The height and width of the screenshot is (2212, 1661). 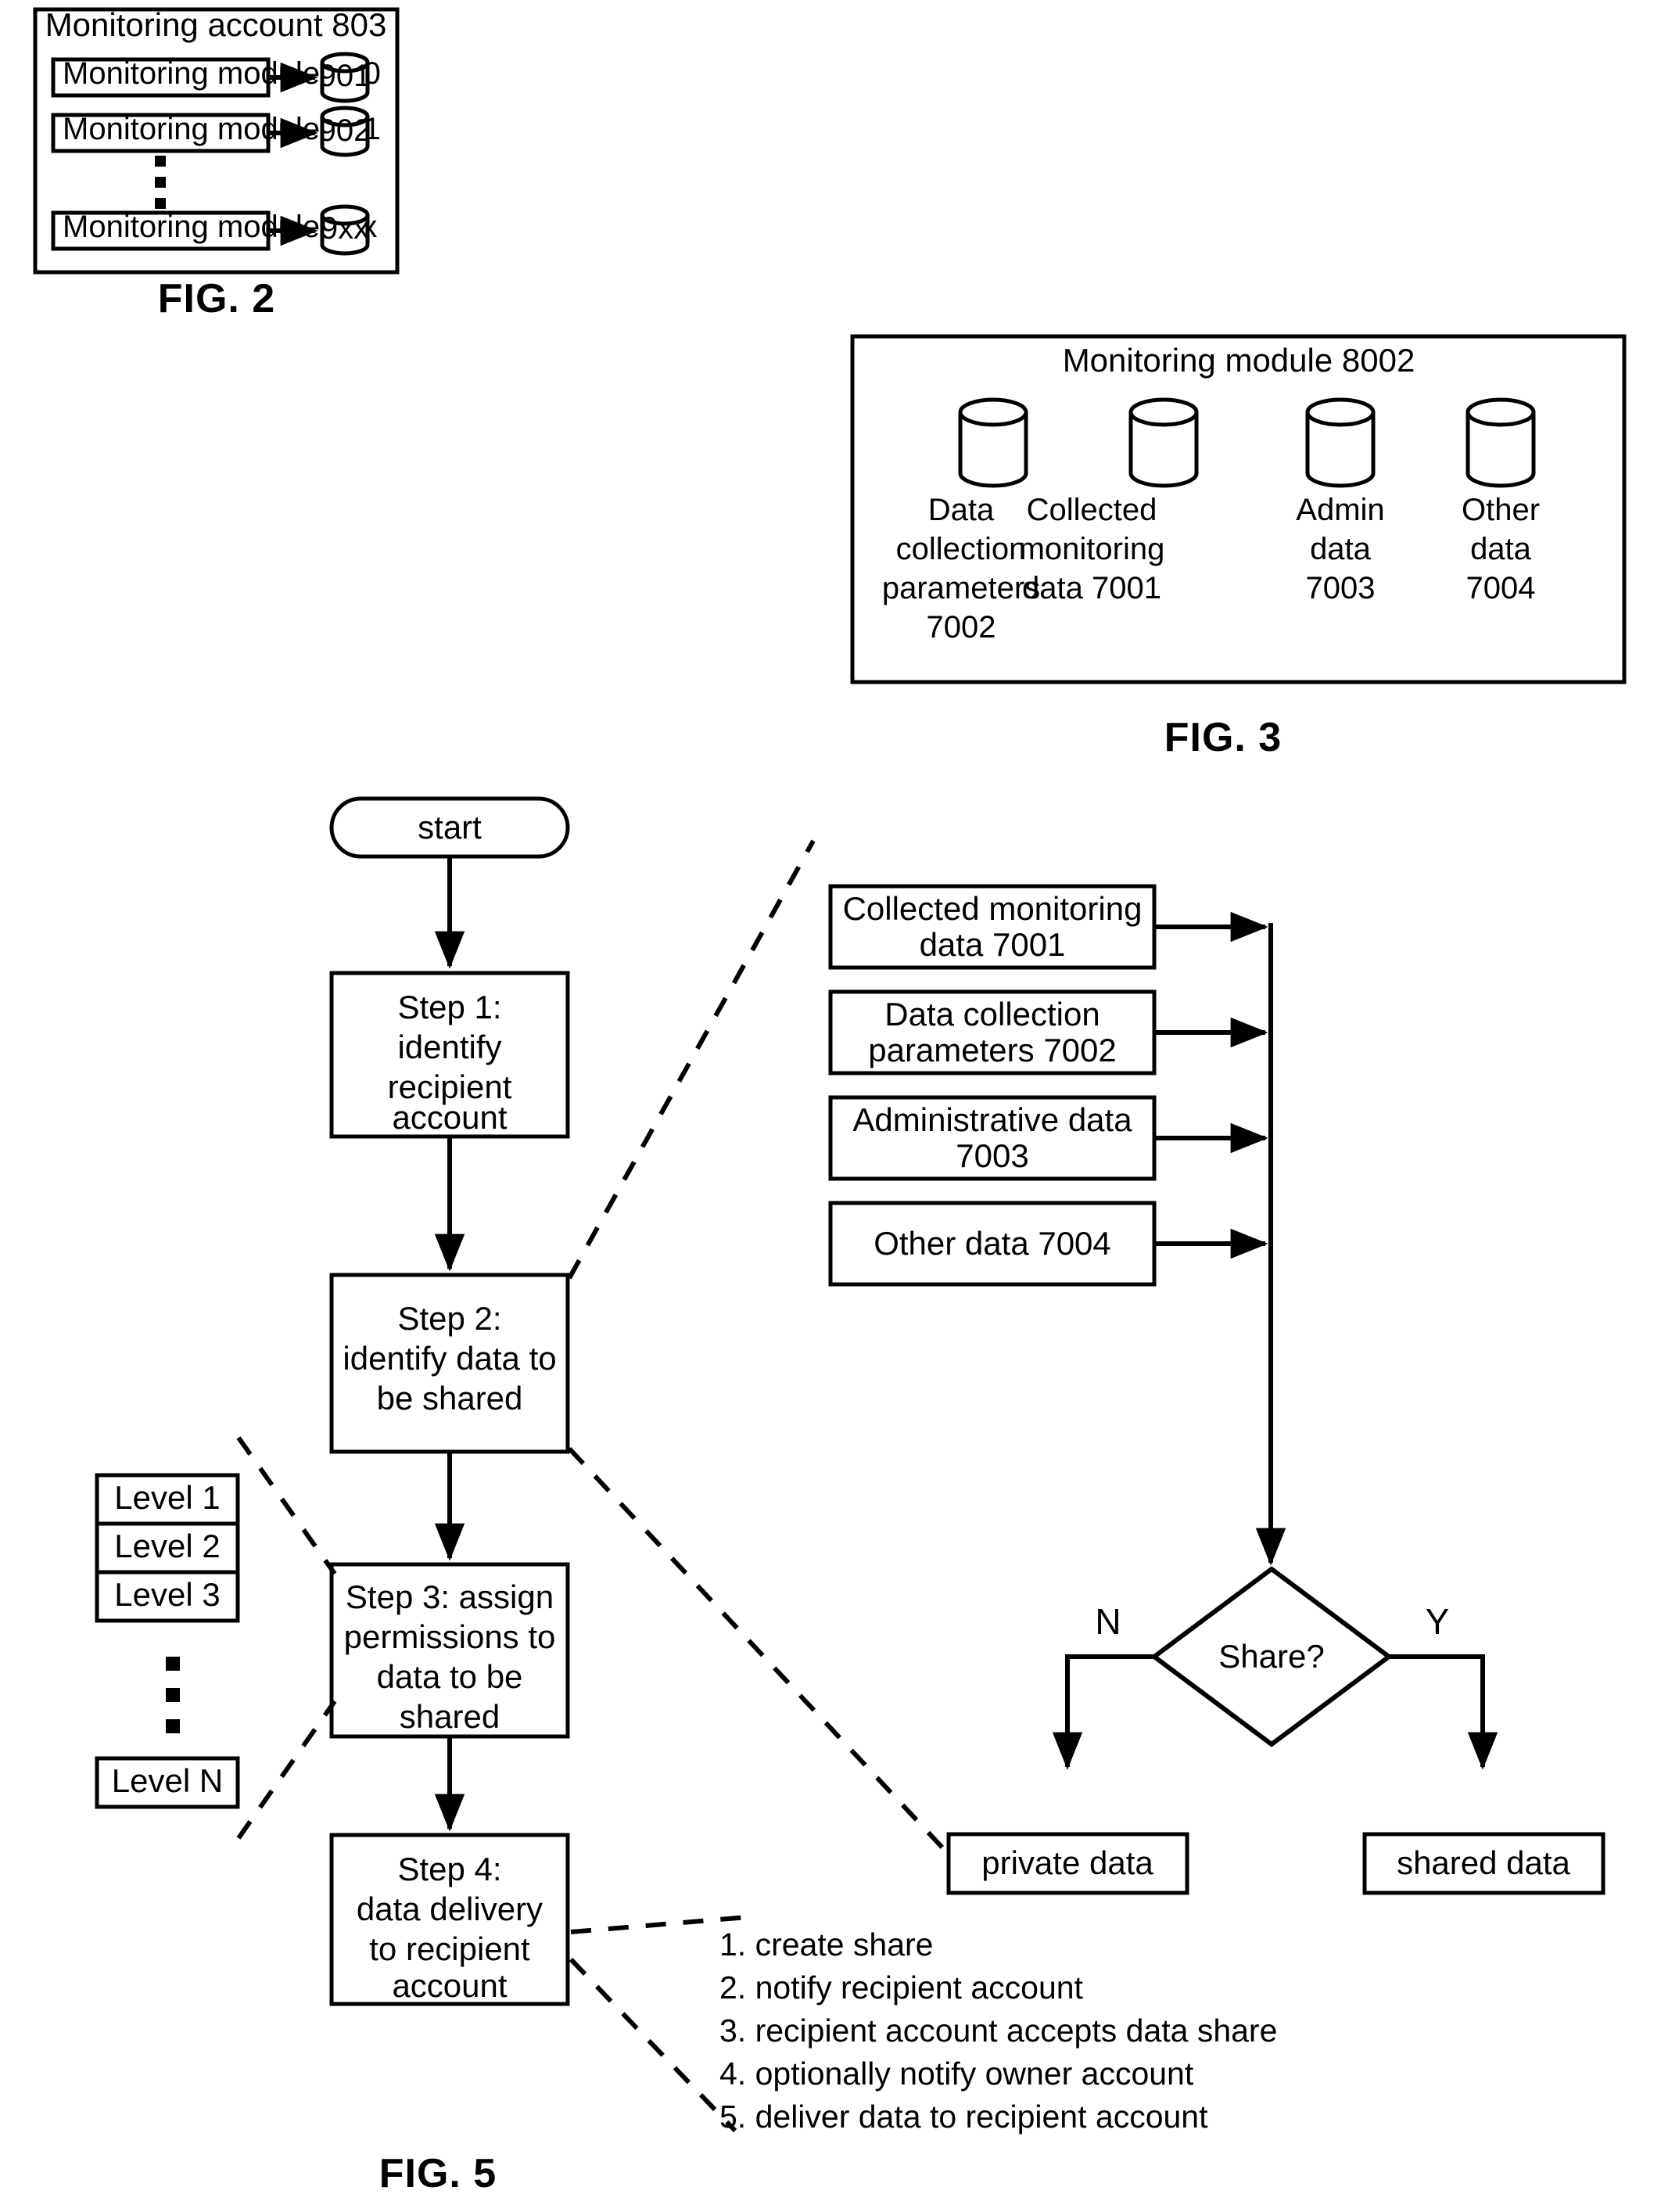 I want to click on outcome-private-label: private data, so click(x=1067, y=1862).